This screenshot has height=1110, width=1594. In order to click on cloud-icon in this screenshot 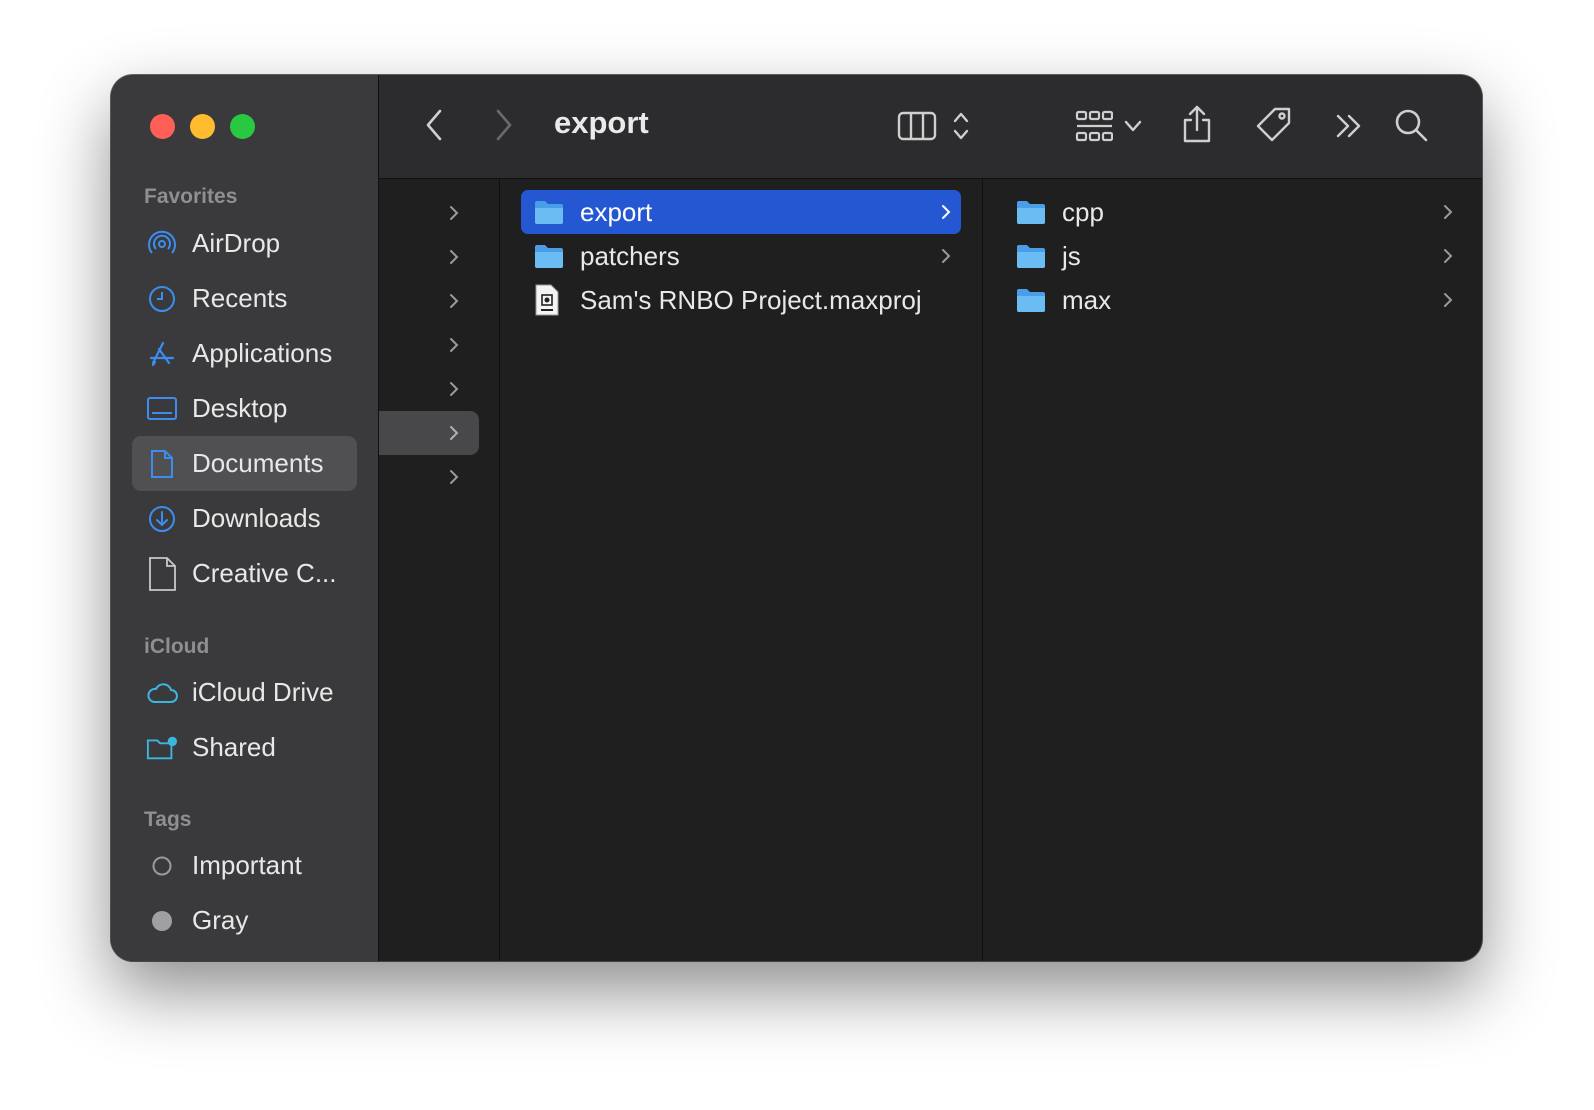, I will do `click(162, 693)`.